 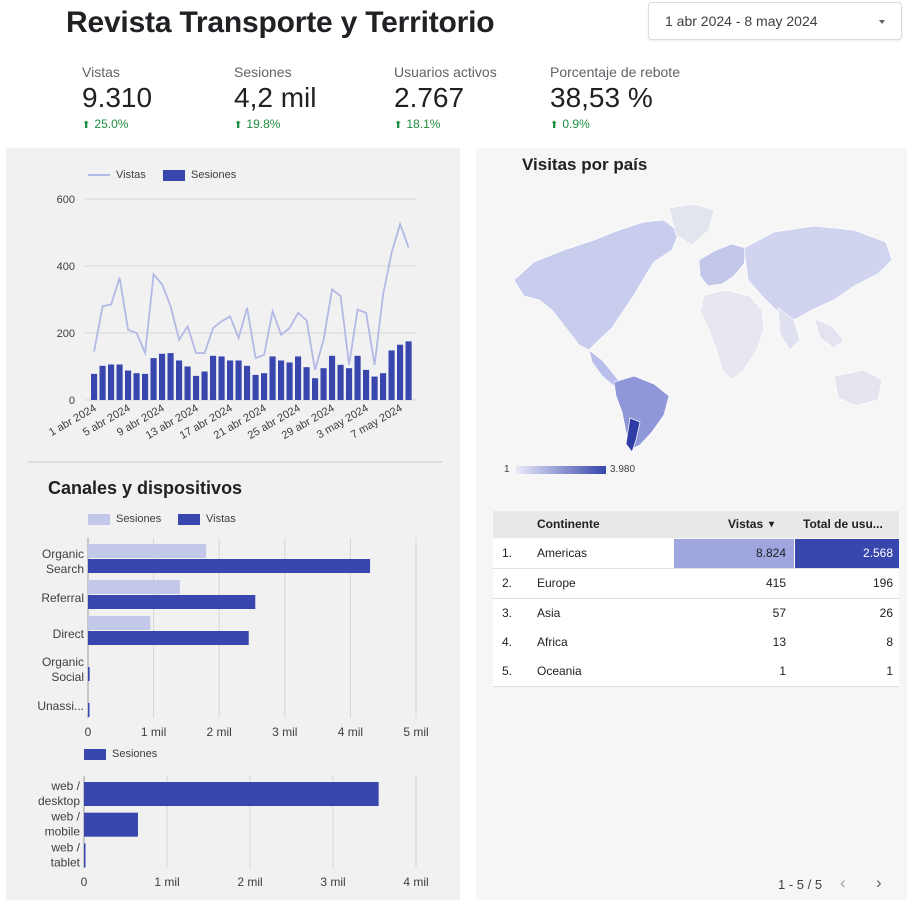 What do you see at coordinates (745, 524) in the screenshot?
I see `column-header-vistas: Vistas` at bounding box center [745, 524].